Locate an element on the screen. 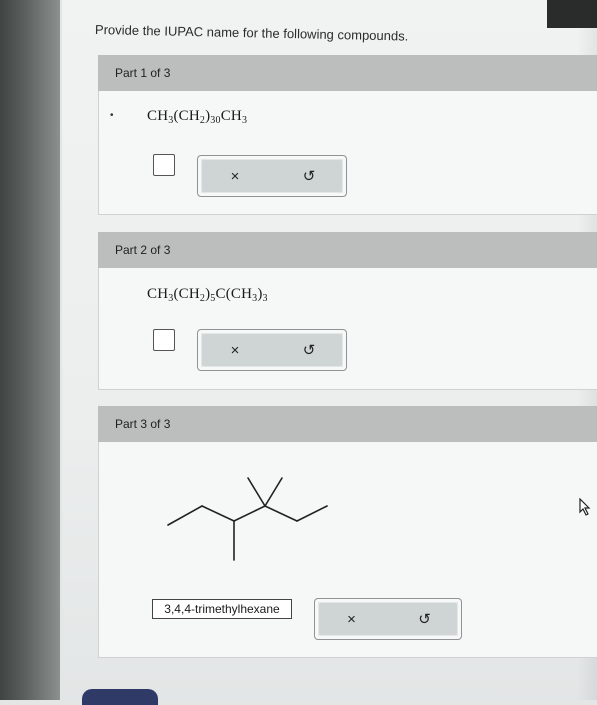 The height and width of the screenshot is (705, 597). part-3-reset-button: ↺ is located at coordinates (424, 619).